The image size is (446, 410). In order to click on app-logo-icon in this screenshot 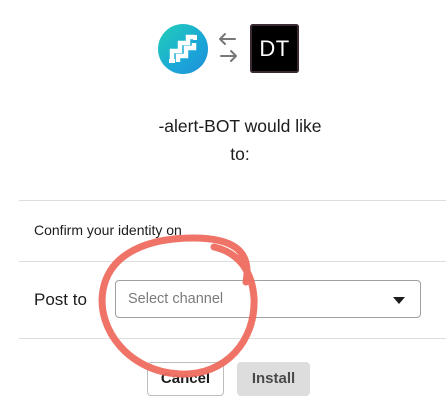, I will do `click(183, 49)`.